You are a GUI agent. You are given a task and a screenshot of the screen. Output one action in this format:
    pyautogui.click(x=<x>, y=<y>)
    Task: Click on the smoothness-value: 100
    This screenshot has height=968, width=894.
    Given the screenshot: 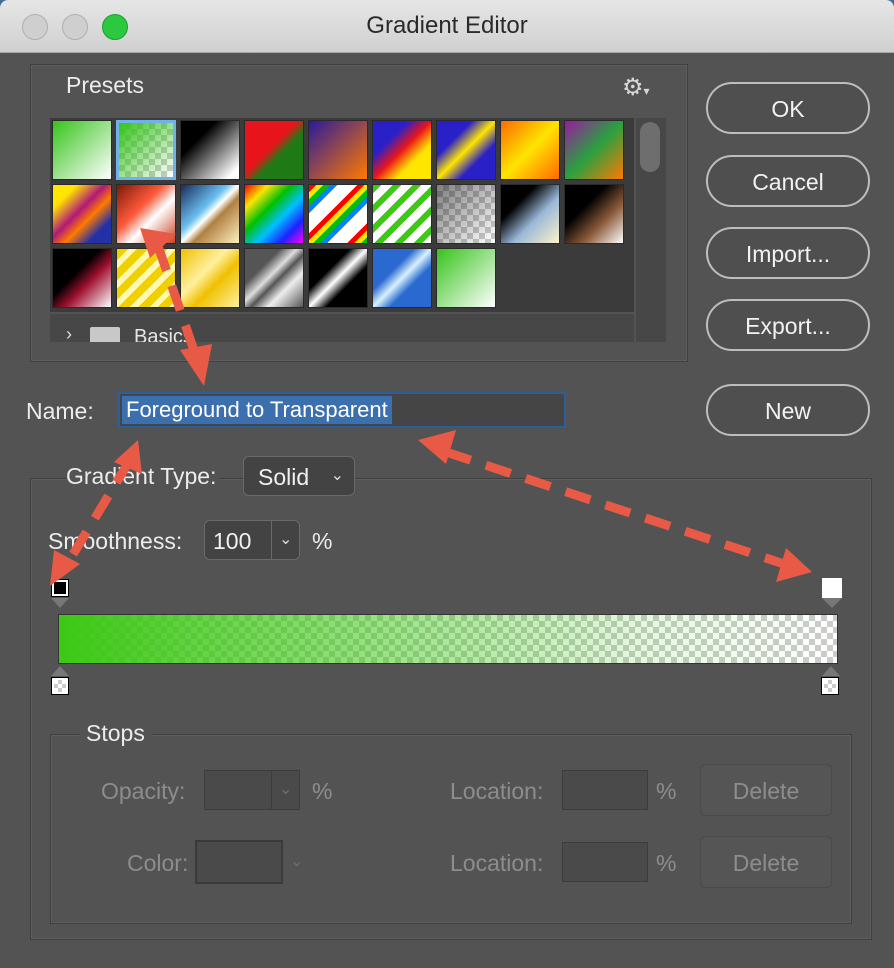 What is the action you would take?
    pyautogui.click(x=232, y=541)
    